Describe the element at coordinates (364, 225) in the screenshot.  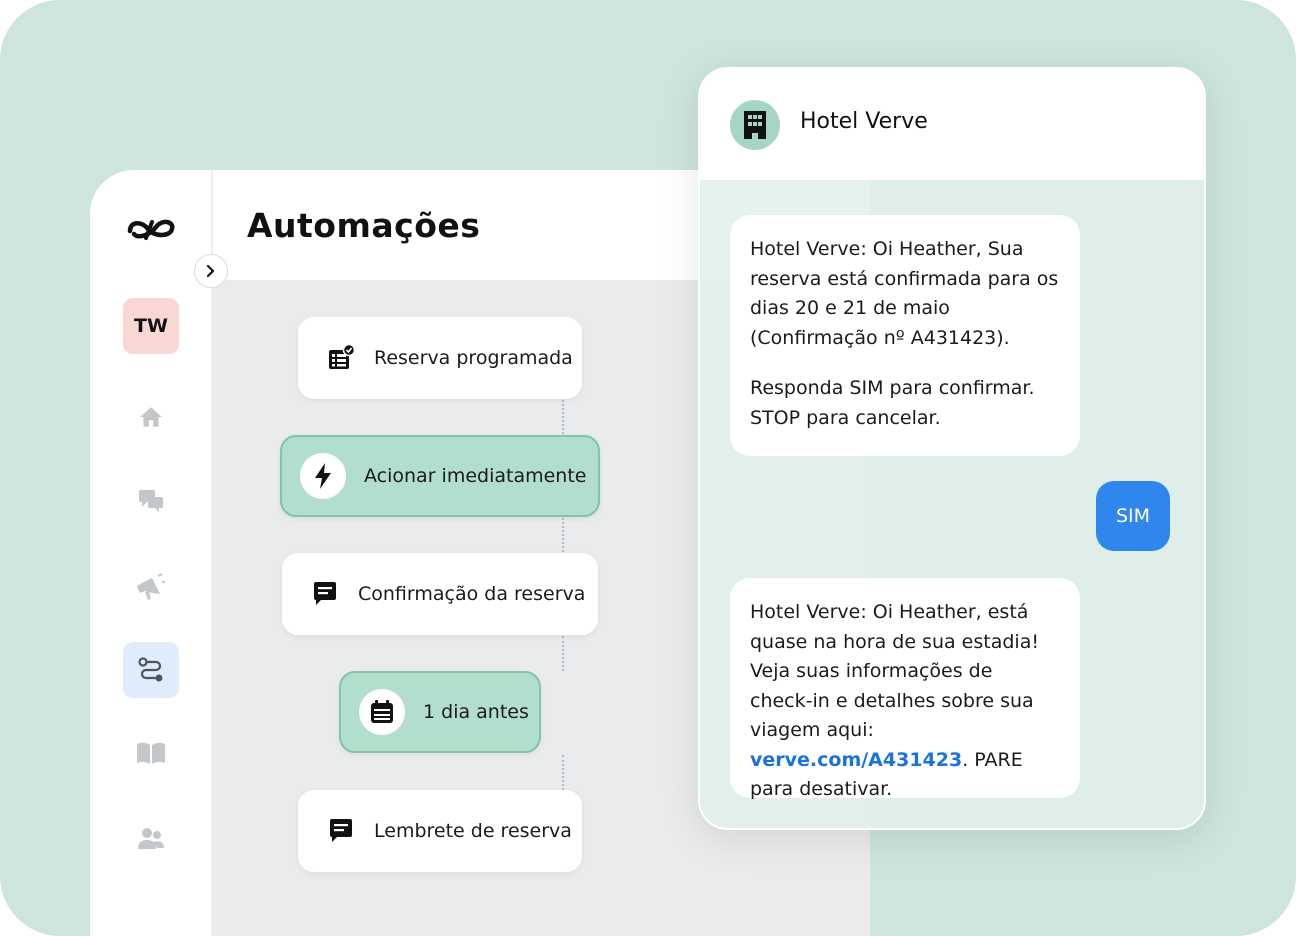
I see `page-title: Automações` at that location.